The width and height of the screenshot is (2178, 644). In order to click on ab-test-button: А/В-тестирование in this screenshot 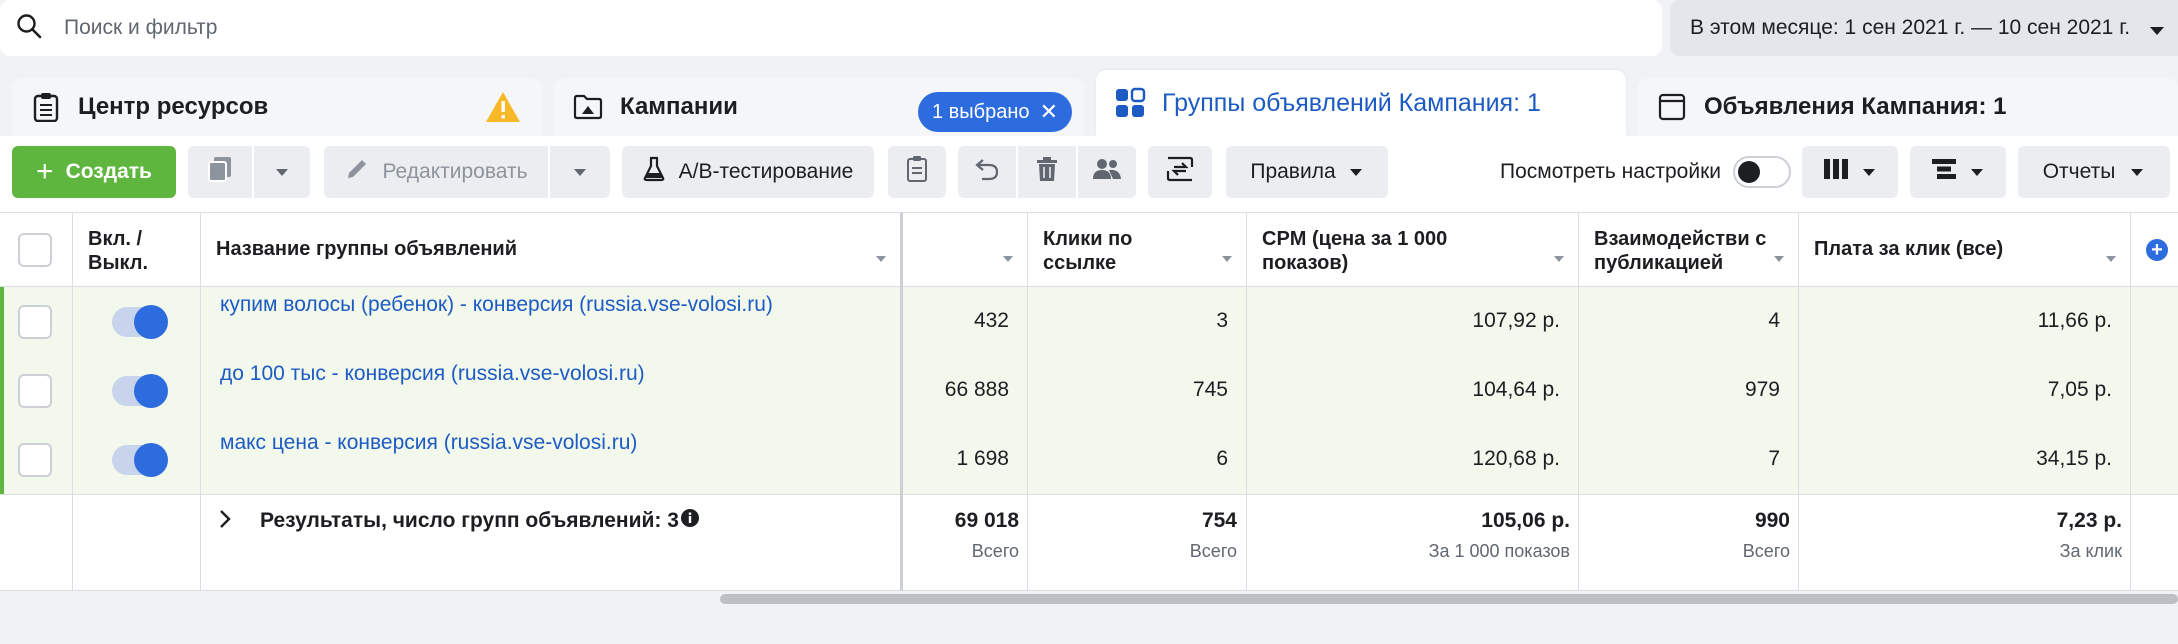, I will do `click(748, 172)`.